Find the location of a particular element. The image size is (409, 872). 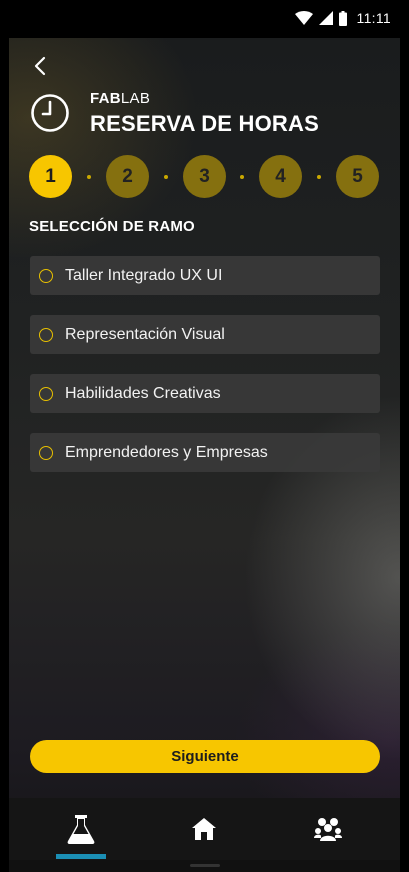

signal-icon is located at coordinates (325, 18).